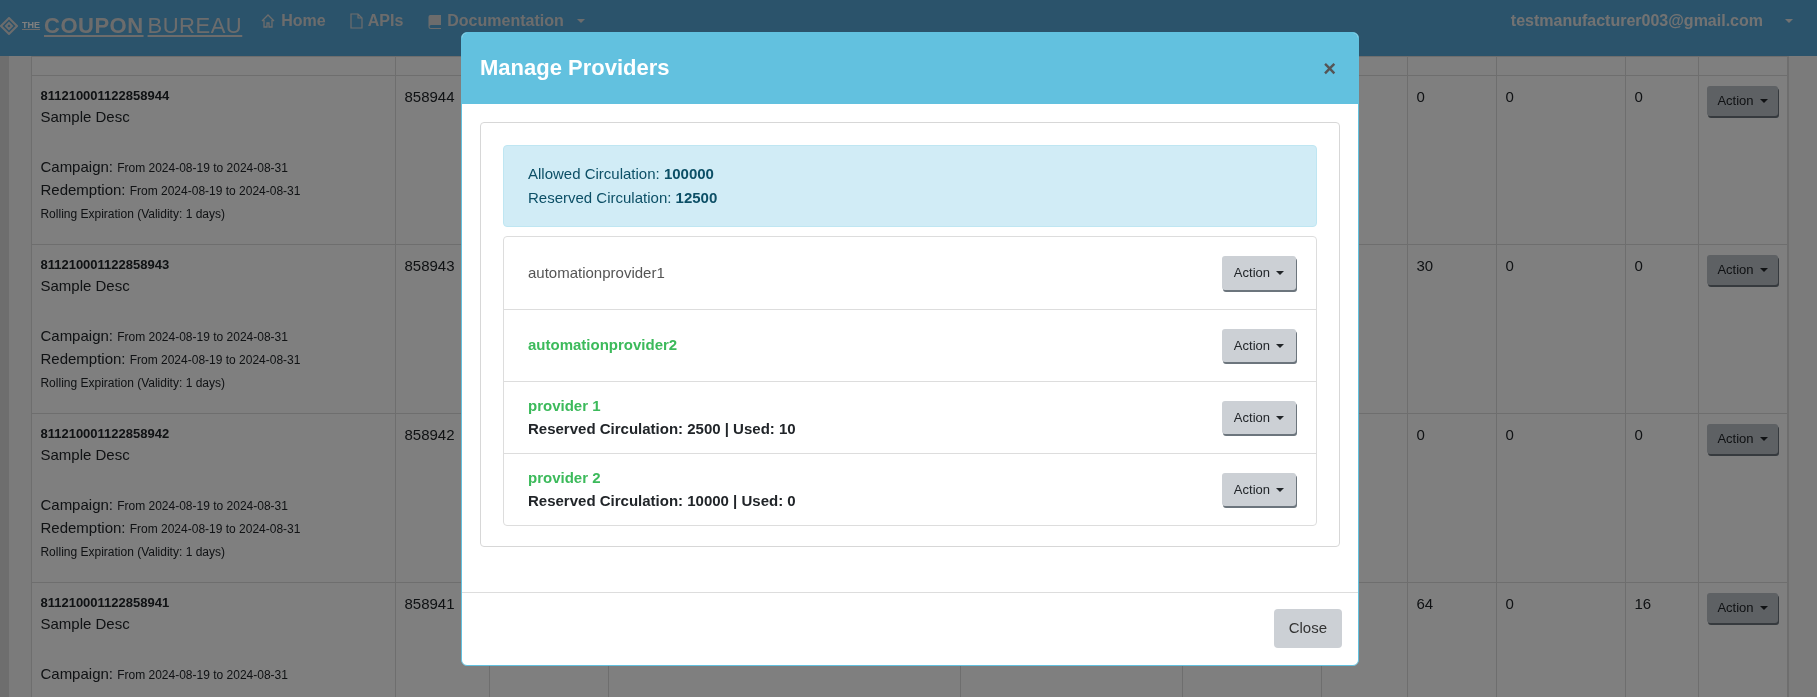 This screenshot has height=697, width=1817. Describe the element at coordinates (105, 603) in the screenshot. I see `coupon-code: 811210001122858941` at that location.